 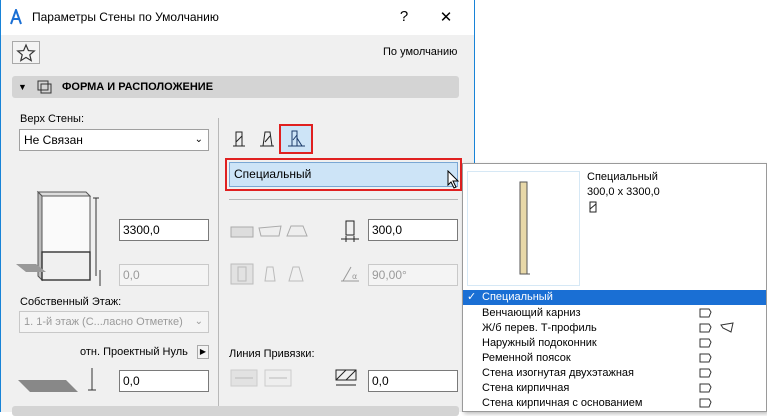 What do you see at coordinates (22, 87) in the screenshot?
I see `chevron-down-icon: ▼` at bounding box center [22, 87].